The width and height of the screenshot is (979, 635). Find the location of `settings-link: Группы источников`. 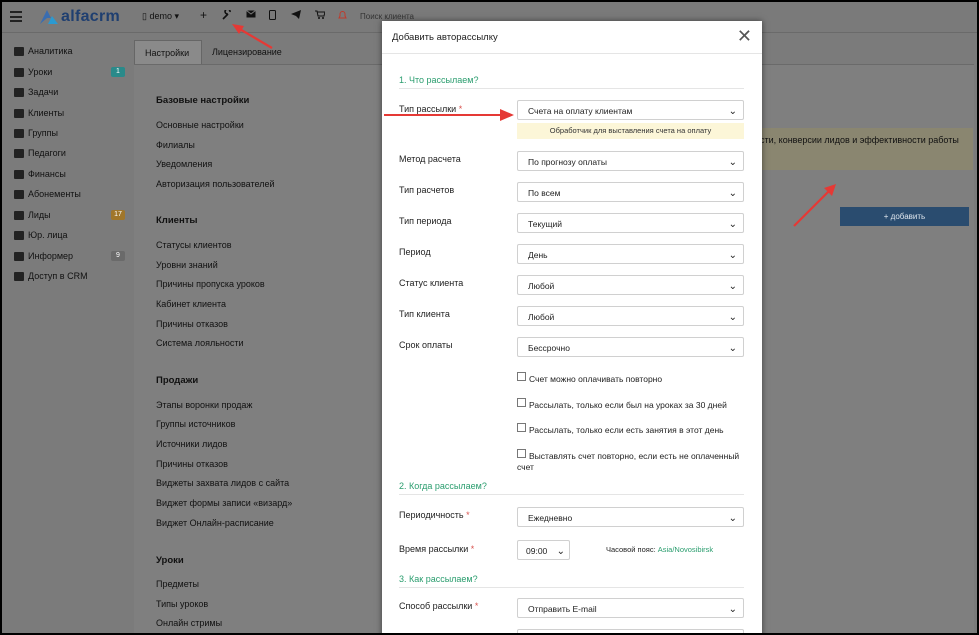

settings-link: Группы источников is located at coordinates (195, 424).